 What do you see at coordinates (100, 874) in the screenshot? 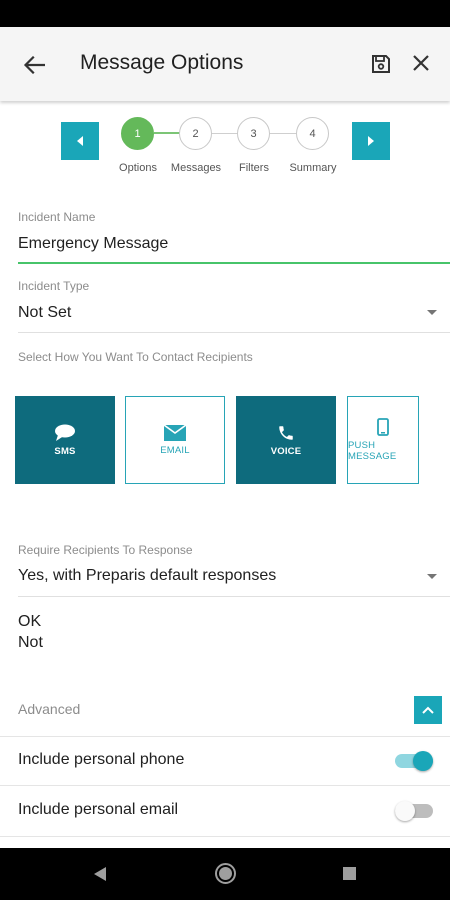
I see `triangle-back-icon` at bounding box center [100, 874].